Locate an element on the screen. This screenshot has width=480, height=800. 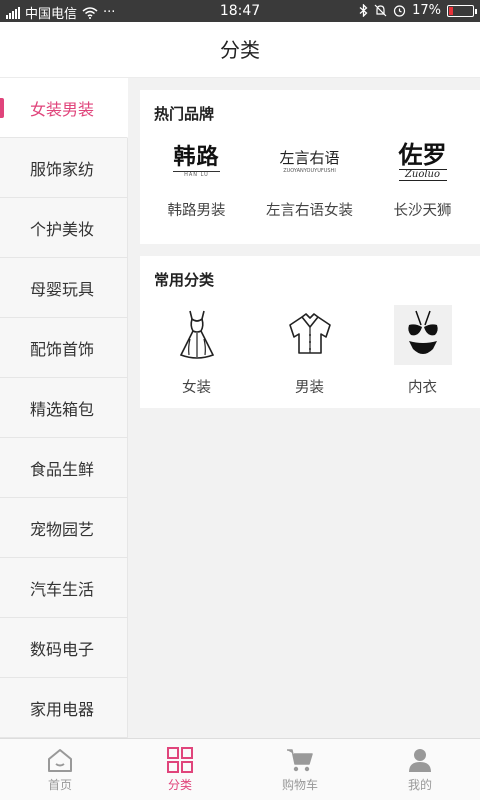
brand-logo-subtext: Zuoluo is located at coordinates (422, 175).